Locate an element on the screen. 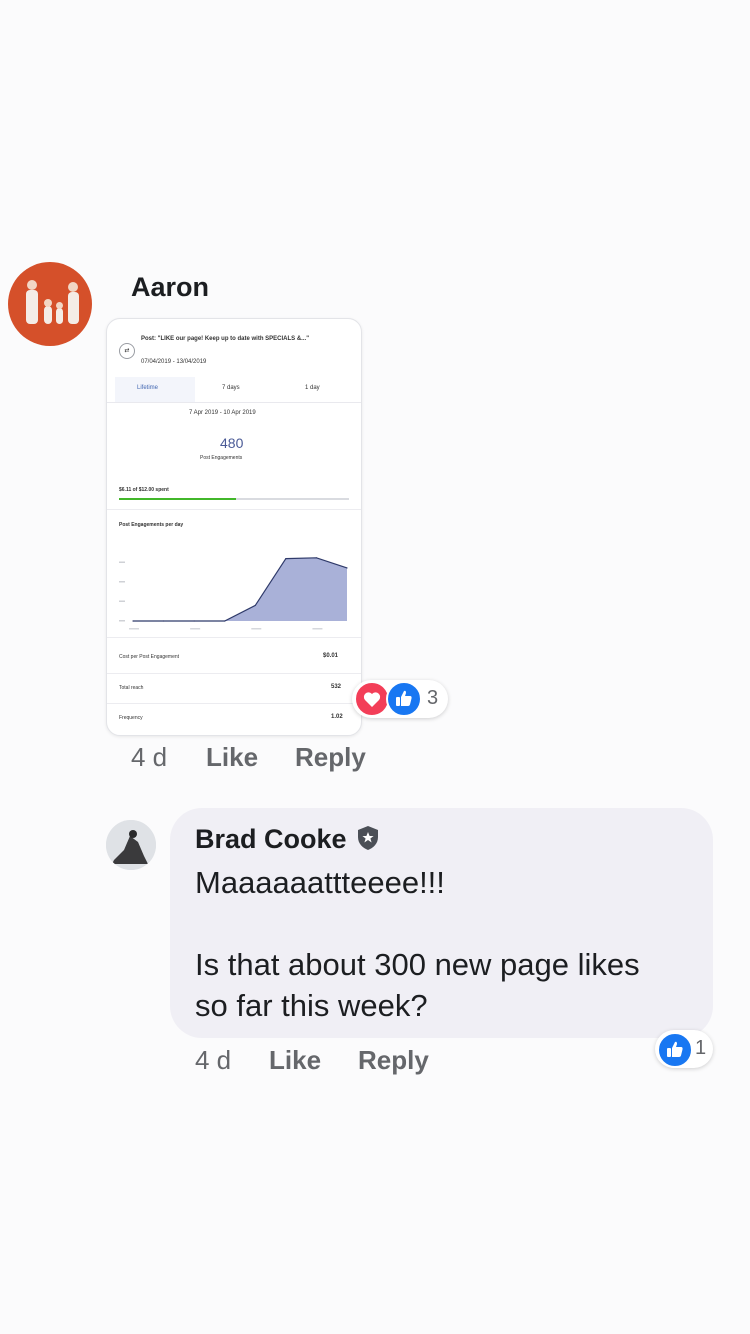  stat-label-frequency: Frequency is located at coordinates (131, 718).